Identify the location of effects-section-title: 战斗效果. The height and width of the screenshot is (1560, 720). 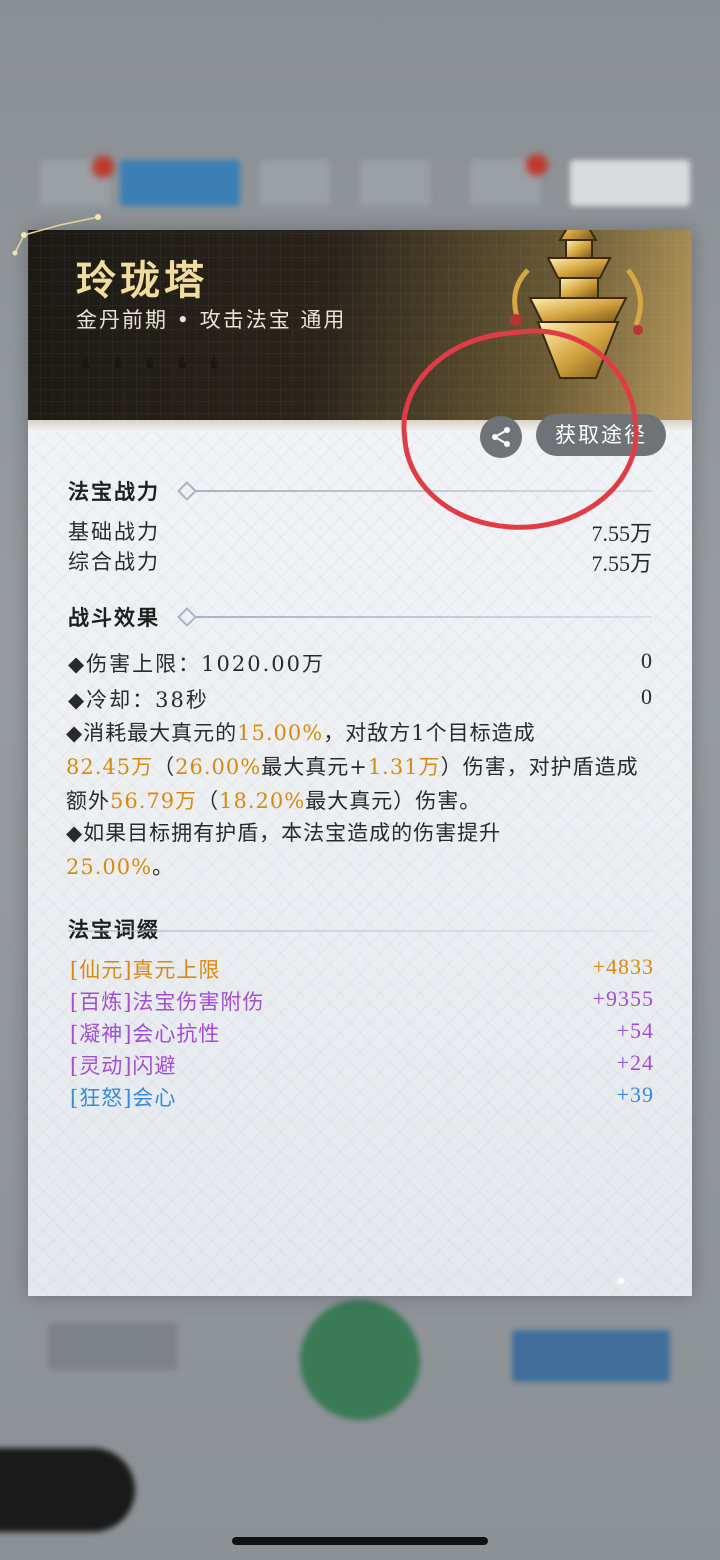
(114, 617).